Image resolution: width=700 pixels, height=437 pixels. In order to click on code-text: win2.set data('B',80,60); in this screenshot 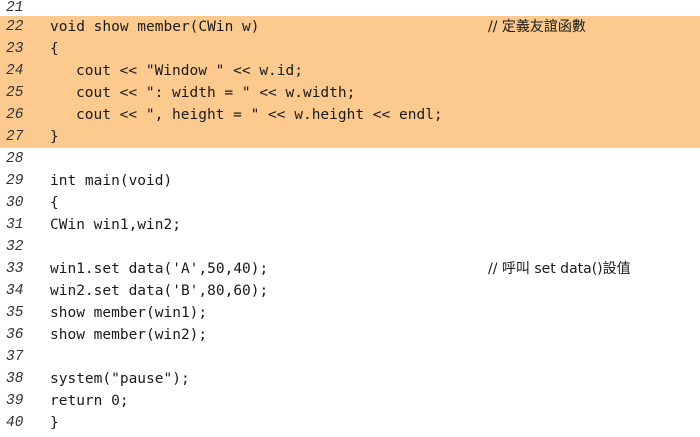, I will do `click(159, 291)`.